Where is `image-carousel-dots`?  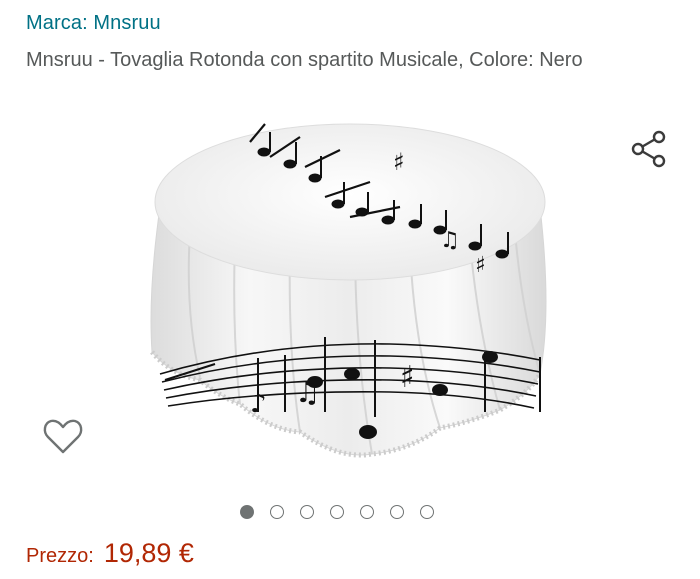 image-carousel-dots is located at coordinates (337, 512).